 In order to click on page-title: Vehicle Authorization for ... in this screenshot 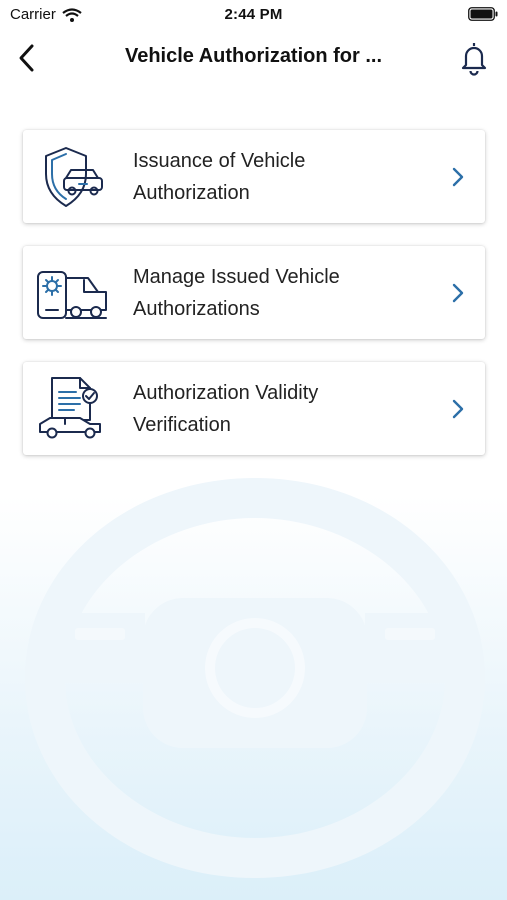, I will do `click(253, 56)`.